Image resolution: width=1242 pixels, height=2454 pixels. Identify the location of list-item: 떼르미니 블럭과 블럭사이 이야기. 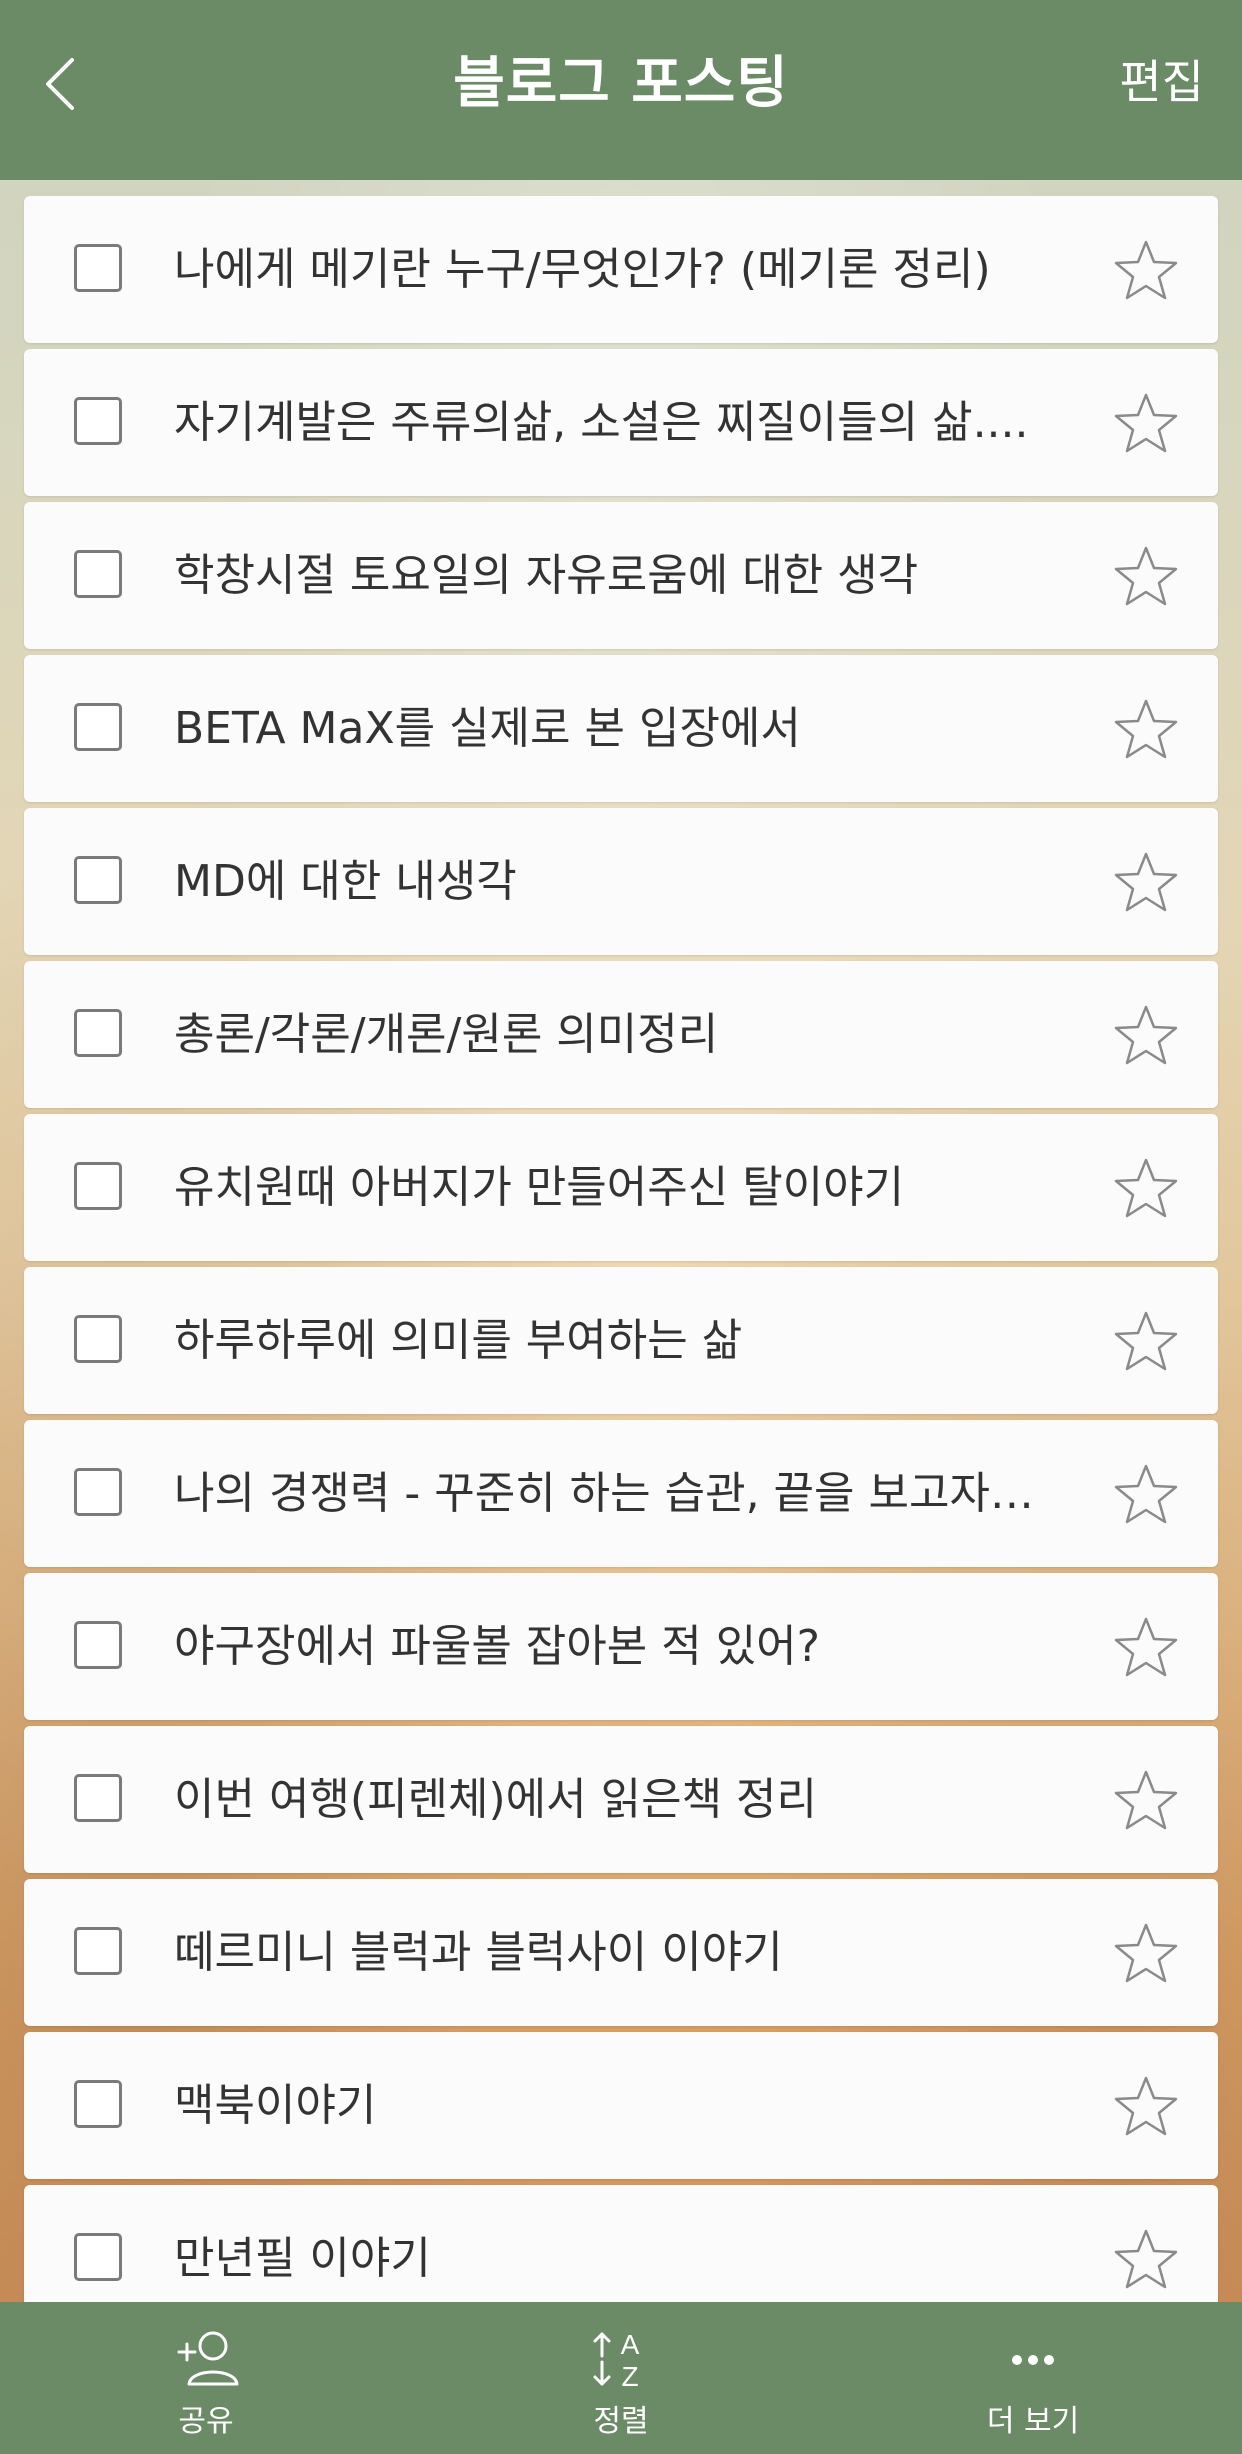
(621, 1952).